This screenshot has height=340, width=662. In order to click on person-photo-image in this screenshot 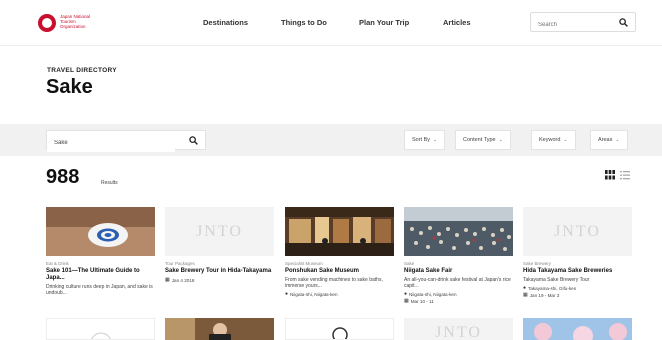, I will do `click(219, 329)`.